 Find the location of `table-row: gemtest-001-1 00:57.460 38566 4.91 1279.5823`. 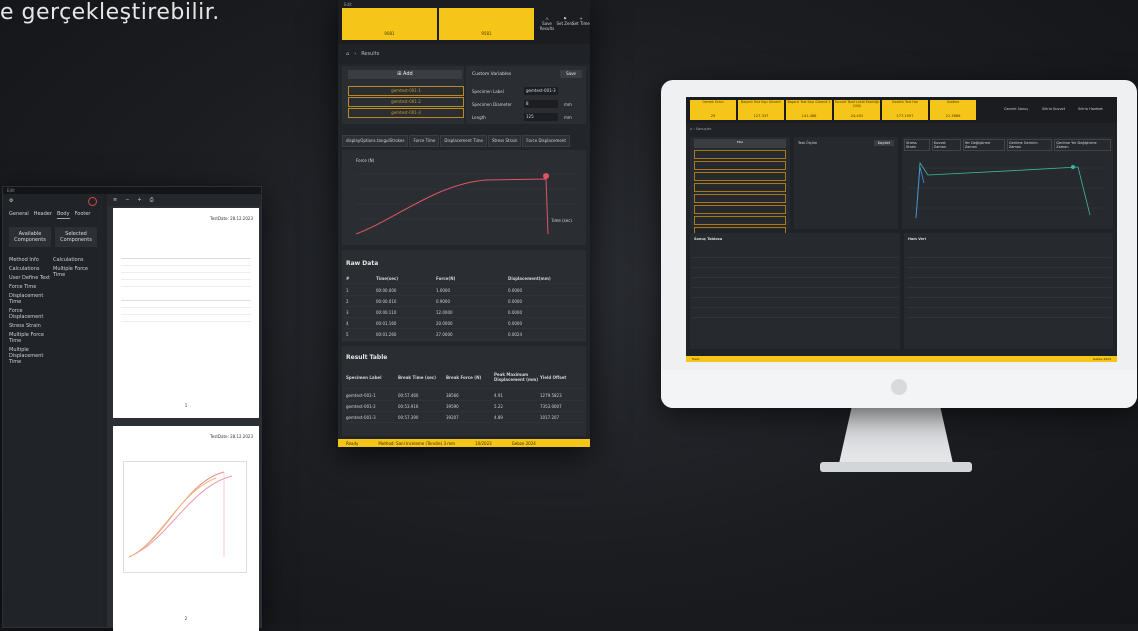

table-row: gemtest-001-1 00:57.460 38566 4.91 1279.5823 is located at coordinates (464, 395).